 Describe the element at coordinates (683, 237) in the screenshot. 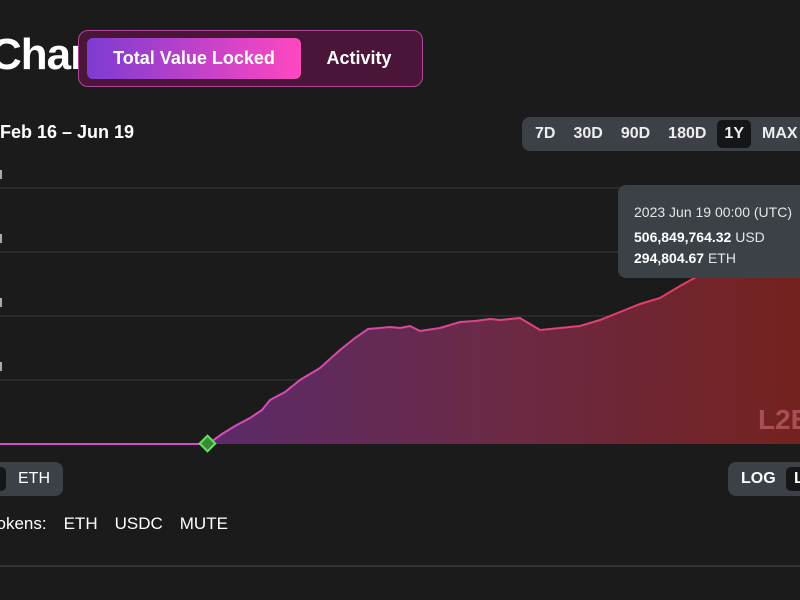

I see `tooltip-usd-value: 506,849,764.32` at that location.